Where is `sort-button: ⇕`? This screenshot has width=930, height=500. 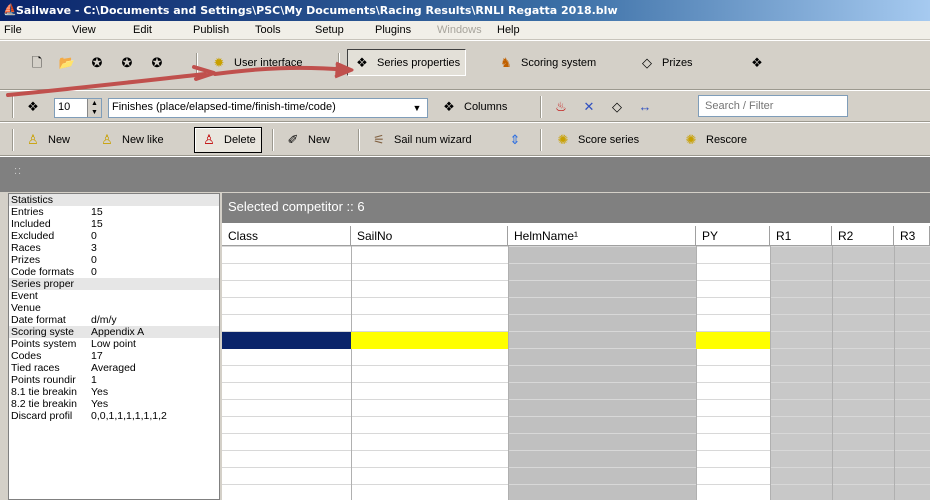
sort-button: ⇕ is located at coordinates (518, 140).